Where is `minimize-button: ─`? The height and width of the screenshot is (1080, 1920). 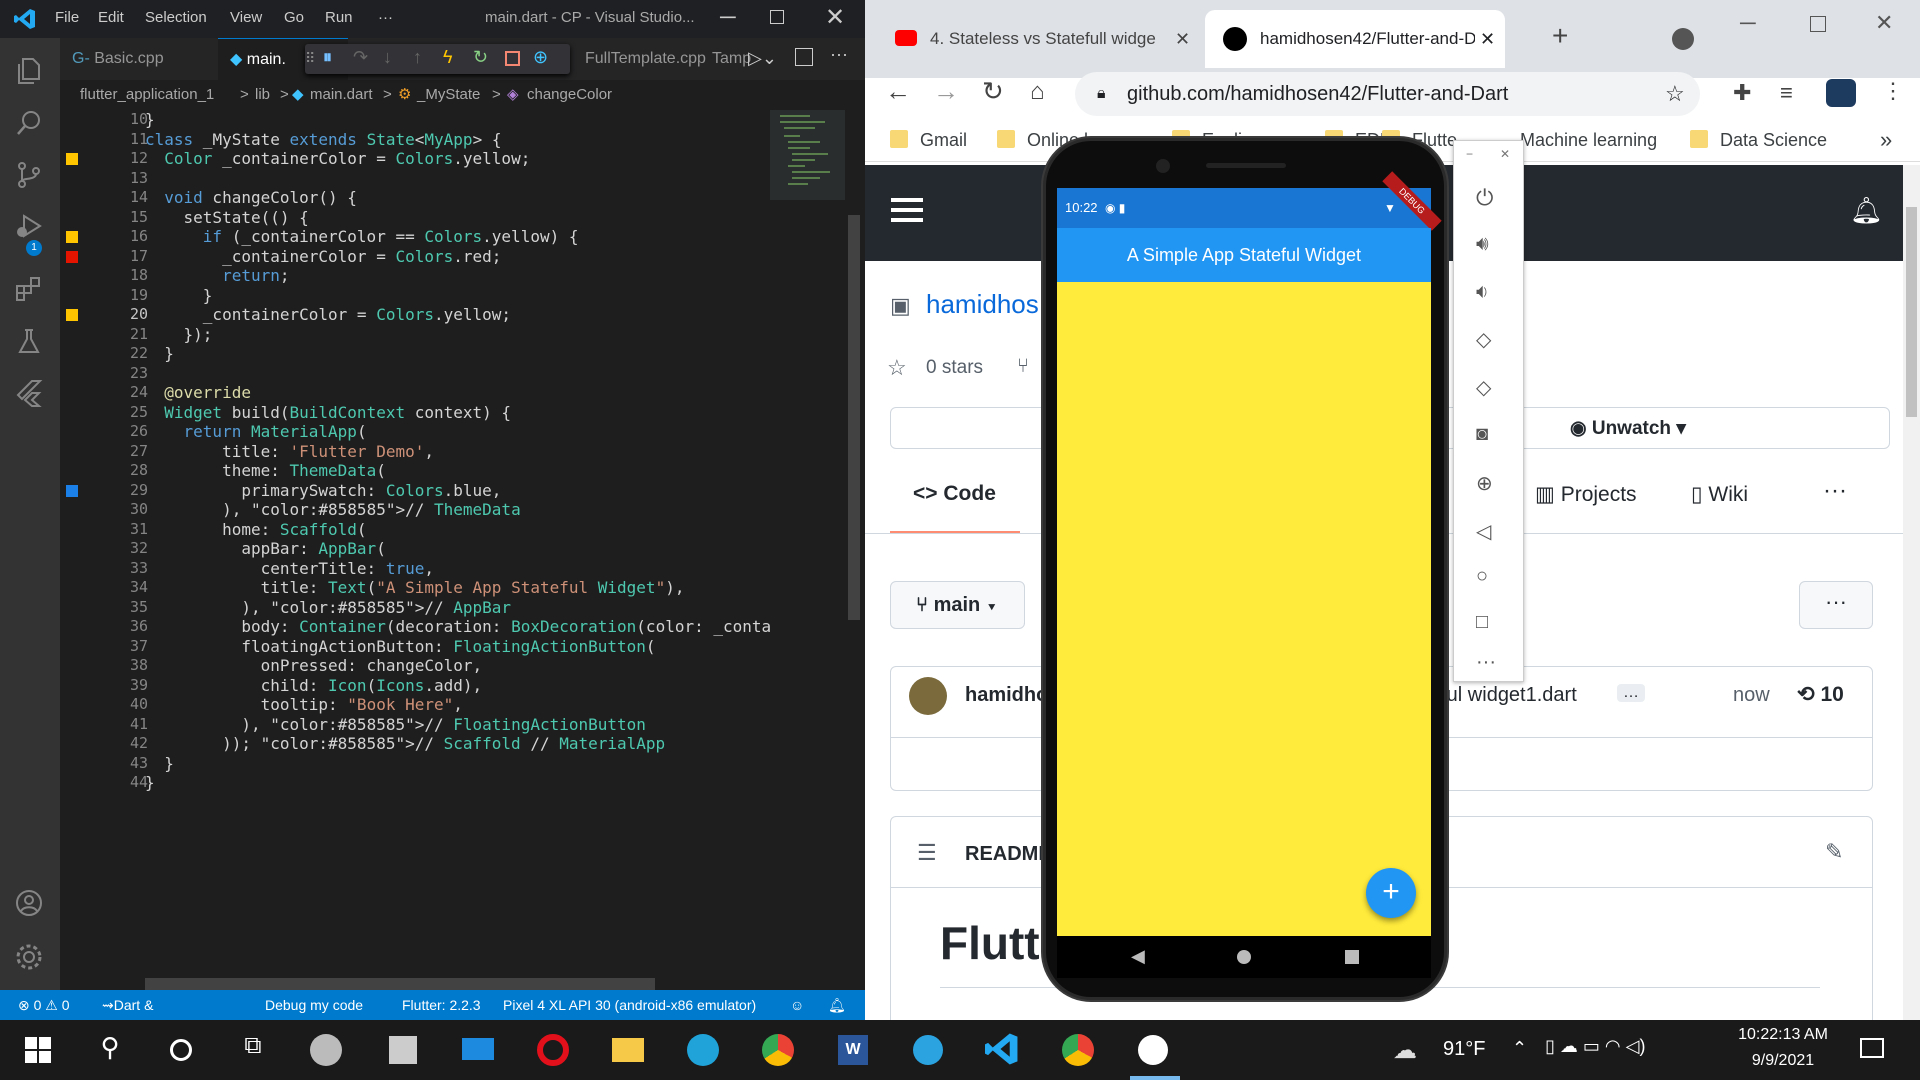
minimize-button: ─ is located at coordinates (728, 17).